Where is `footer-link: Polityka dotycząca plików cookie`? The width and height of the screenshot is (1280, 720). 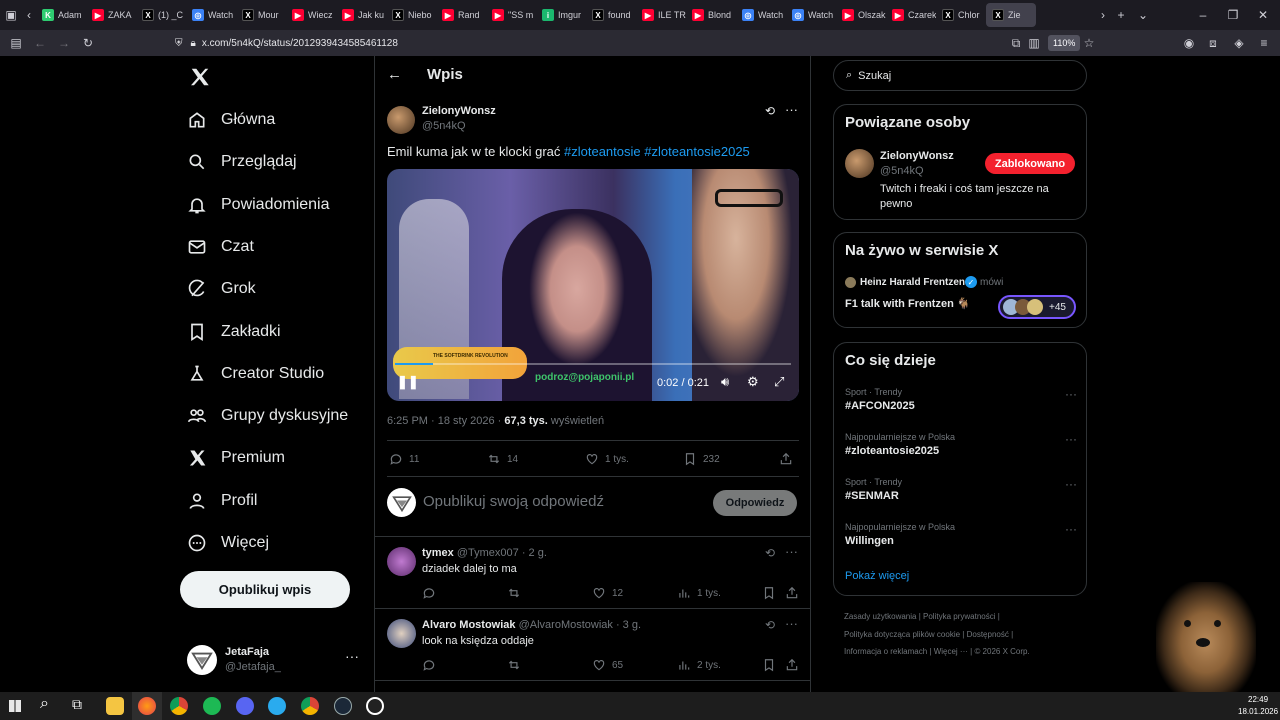 footer-link: Polityka dotycząca plików cookie is located at coordinates (902, 634).